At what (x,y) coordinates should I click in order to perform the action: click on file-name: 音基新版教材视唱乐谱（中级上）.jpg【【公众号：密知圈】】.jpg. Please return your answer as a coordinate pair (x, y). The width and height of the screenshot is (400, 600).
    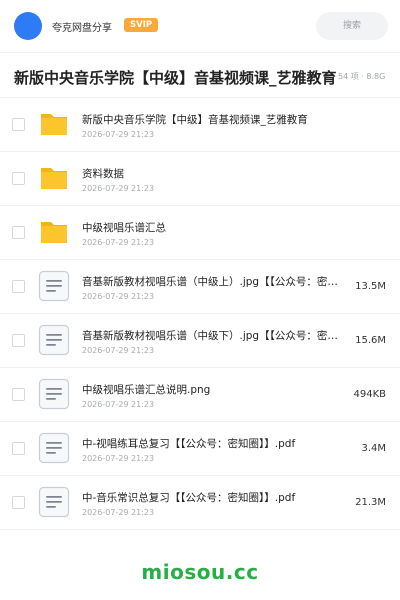
    Looking at the image, I should click on (213, 282).